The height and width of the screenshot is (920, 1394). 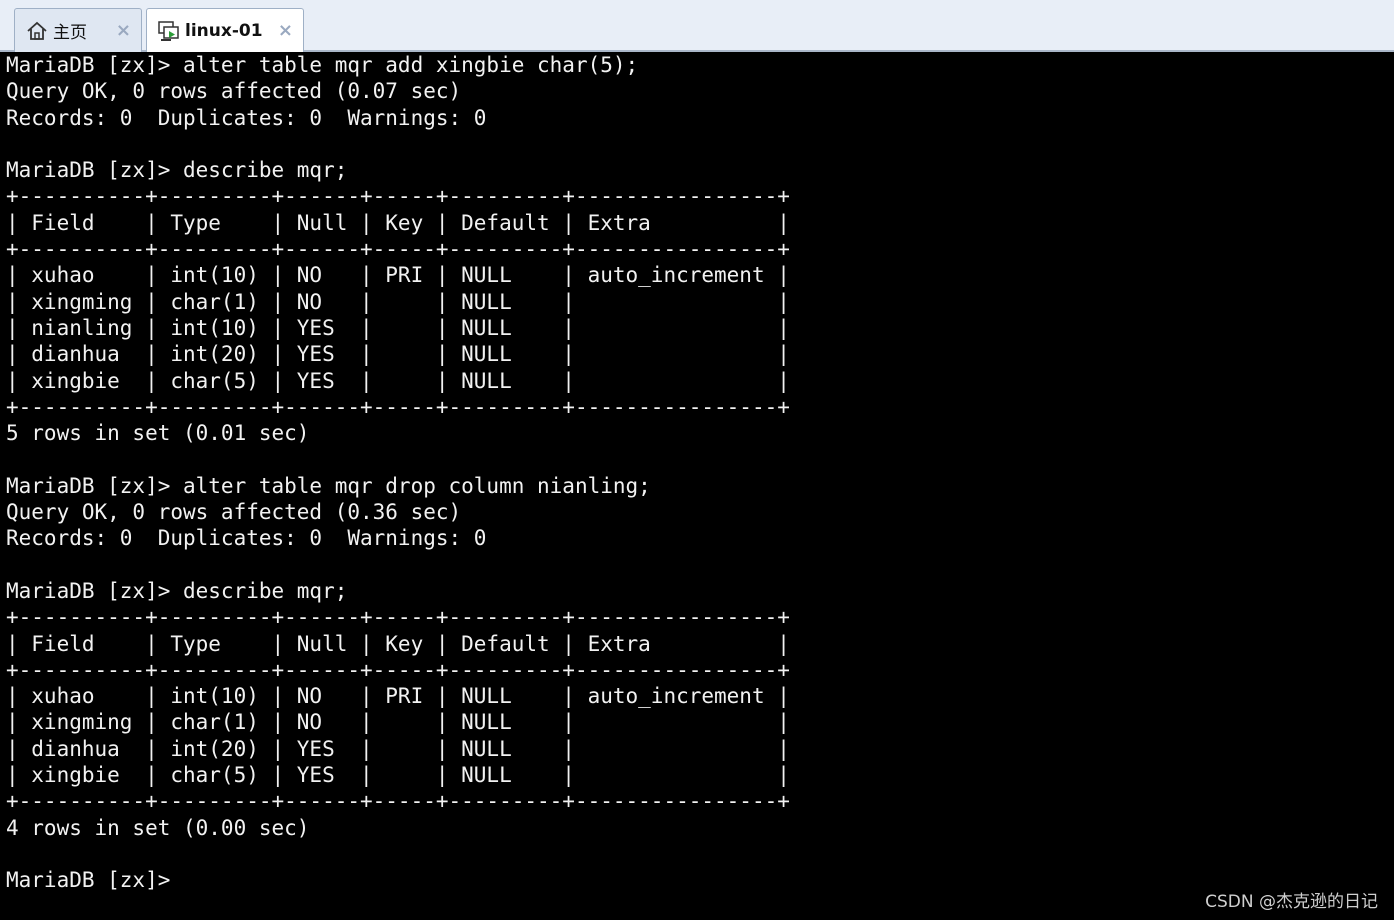 What do you see at coordinates (95, 880) in the screenshot?
I see `terminal-line: MariaDB [zx]>` at bounding box center [95, 880].